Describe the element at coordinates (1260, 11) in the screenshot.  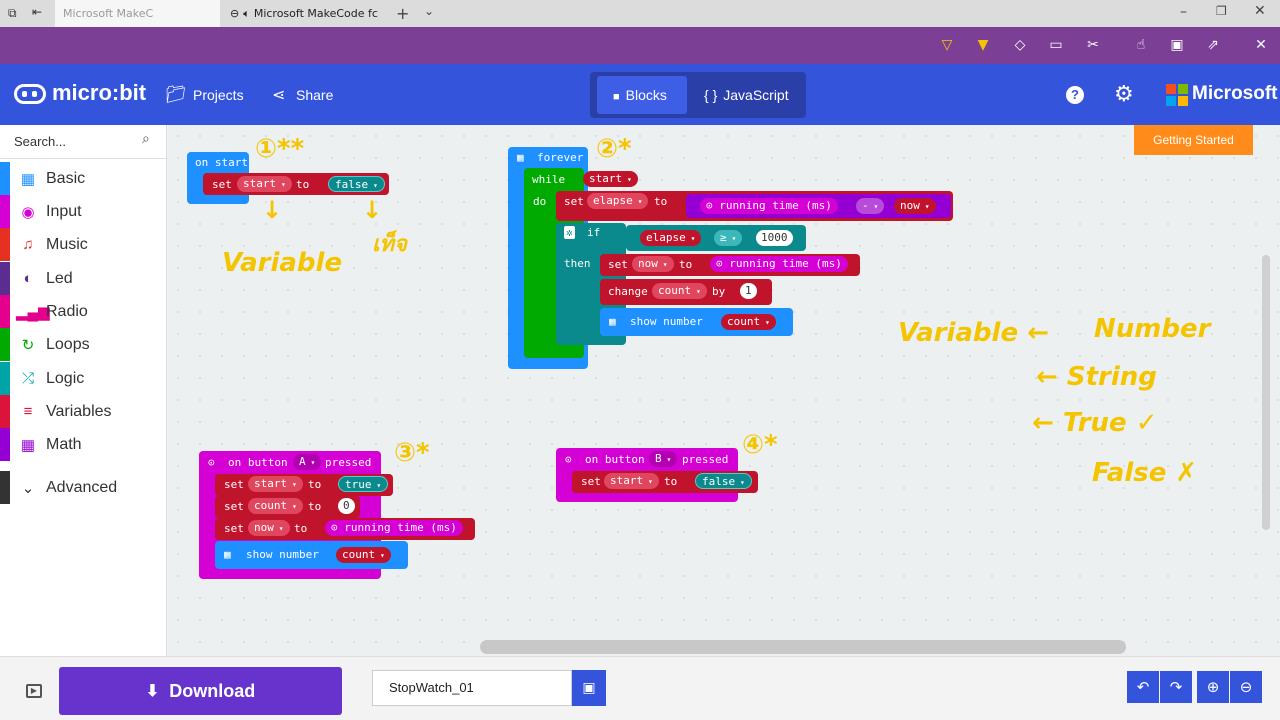
I see `close-window-button: ✕` at that location.